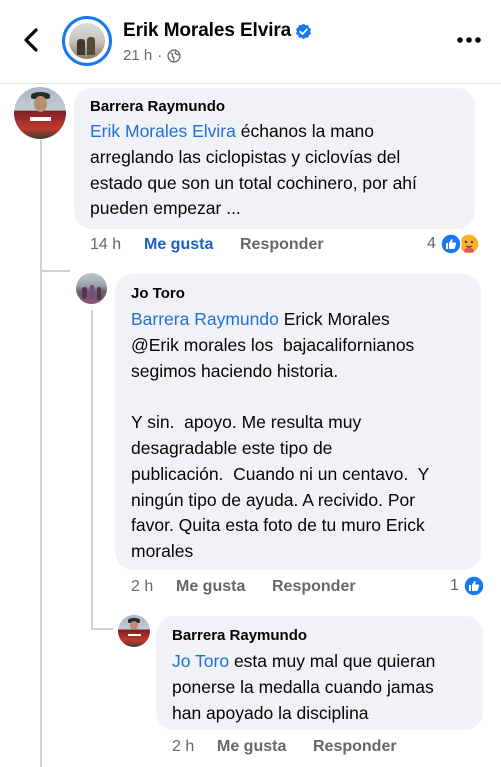 The height and width of the screenshot is (767, 501). What do you see at coordinates (31, 40) in the screenshot?
I see `chevron-left-icon` at bounding box center [31, 40].